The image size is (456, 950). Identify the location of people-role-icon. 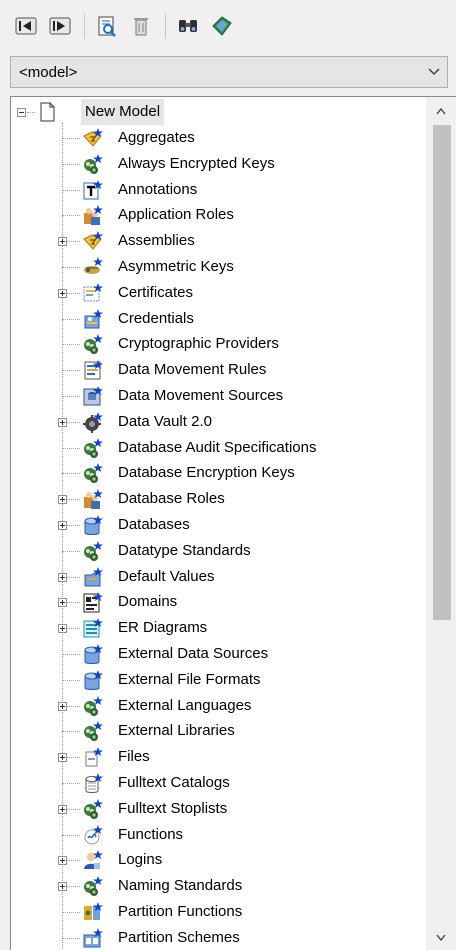
(93, 499).